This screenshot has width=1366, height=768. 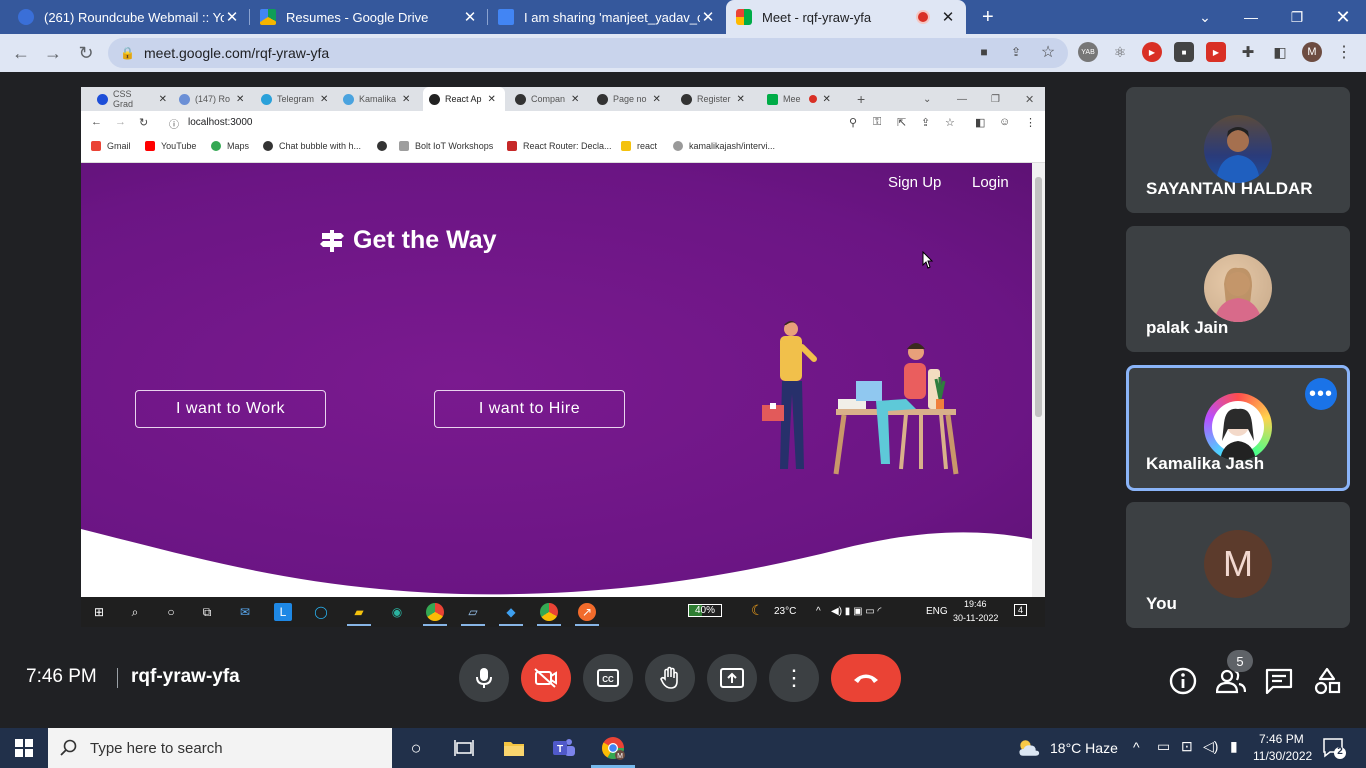 I want to click on tab-search-icon: ⌄, so click(x=1205, y=17).